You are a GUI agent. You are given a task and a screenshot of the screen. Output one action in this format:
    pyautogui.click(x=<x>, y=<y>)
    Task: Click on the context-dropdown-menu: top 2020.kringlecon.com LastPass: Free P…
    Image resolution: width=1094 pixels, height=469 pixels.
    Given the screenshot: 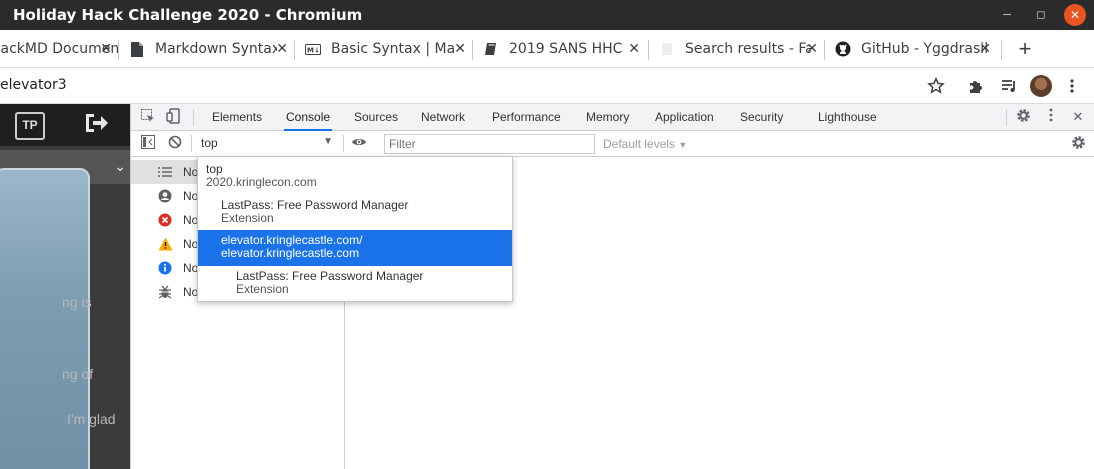 What is the action you would take?
    pyautogui.click(x=355, y=229)
    